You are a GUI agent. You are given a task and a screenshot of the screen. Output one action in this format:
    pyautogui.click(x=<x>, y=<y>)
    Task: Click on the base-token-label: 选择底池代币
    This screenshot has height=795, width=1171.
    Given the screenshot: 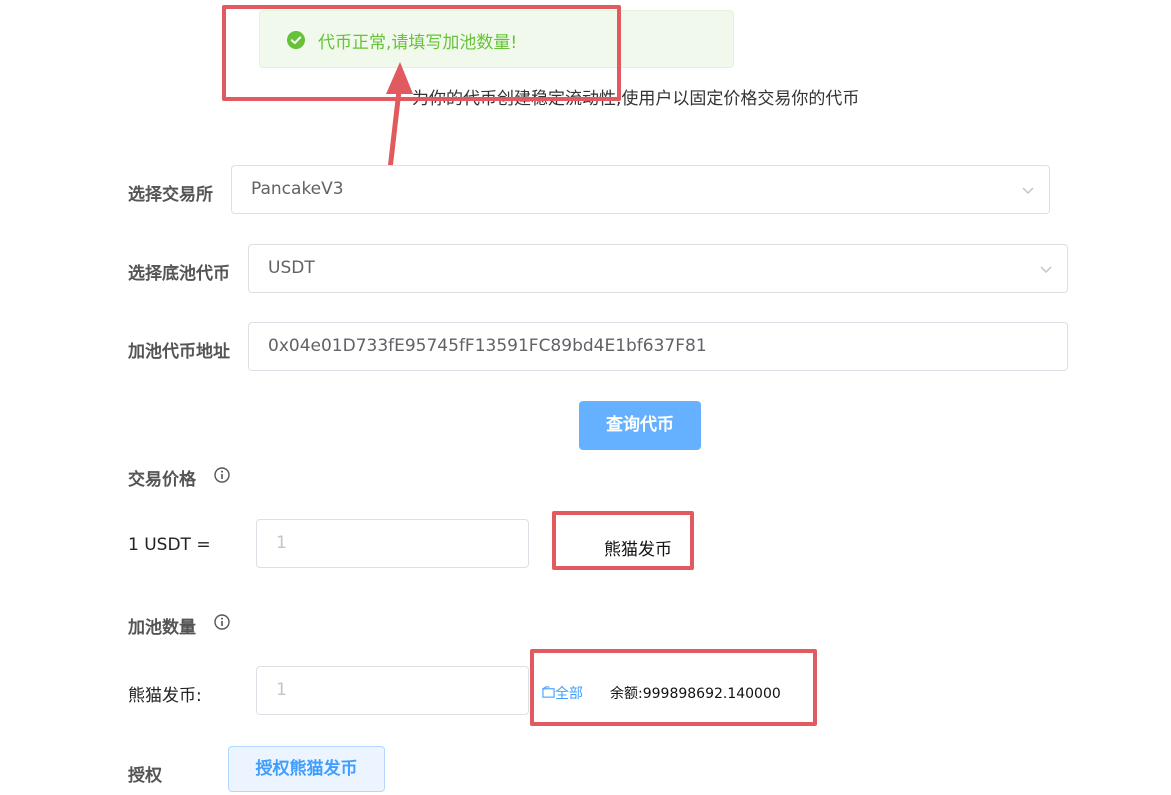 What is the action you would take?
    pyautogui.click(x=179, y=274)
    